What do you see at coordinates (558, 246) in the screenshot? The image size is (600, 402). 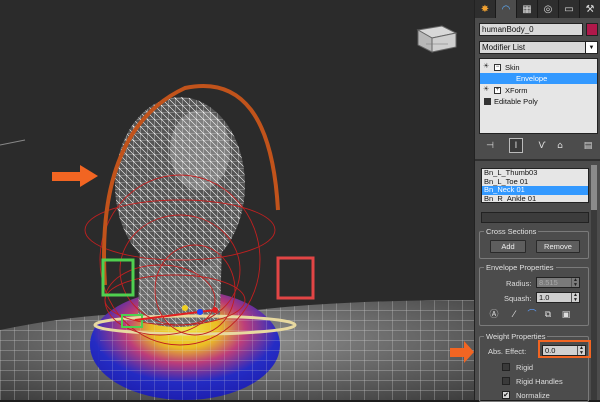 I see `remove-cross-section-button: Remove` at bounding box center [558, 246].